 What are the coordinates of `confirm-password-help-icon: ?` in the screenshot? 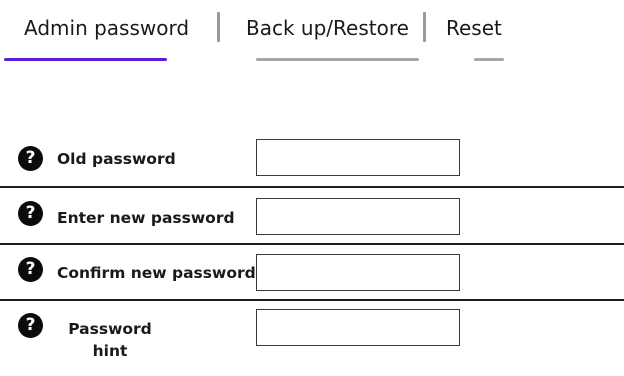 It's located at (30, 269).